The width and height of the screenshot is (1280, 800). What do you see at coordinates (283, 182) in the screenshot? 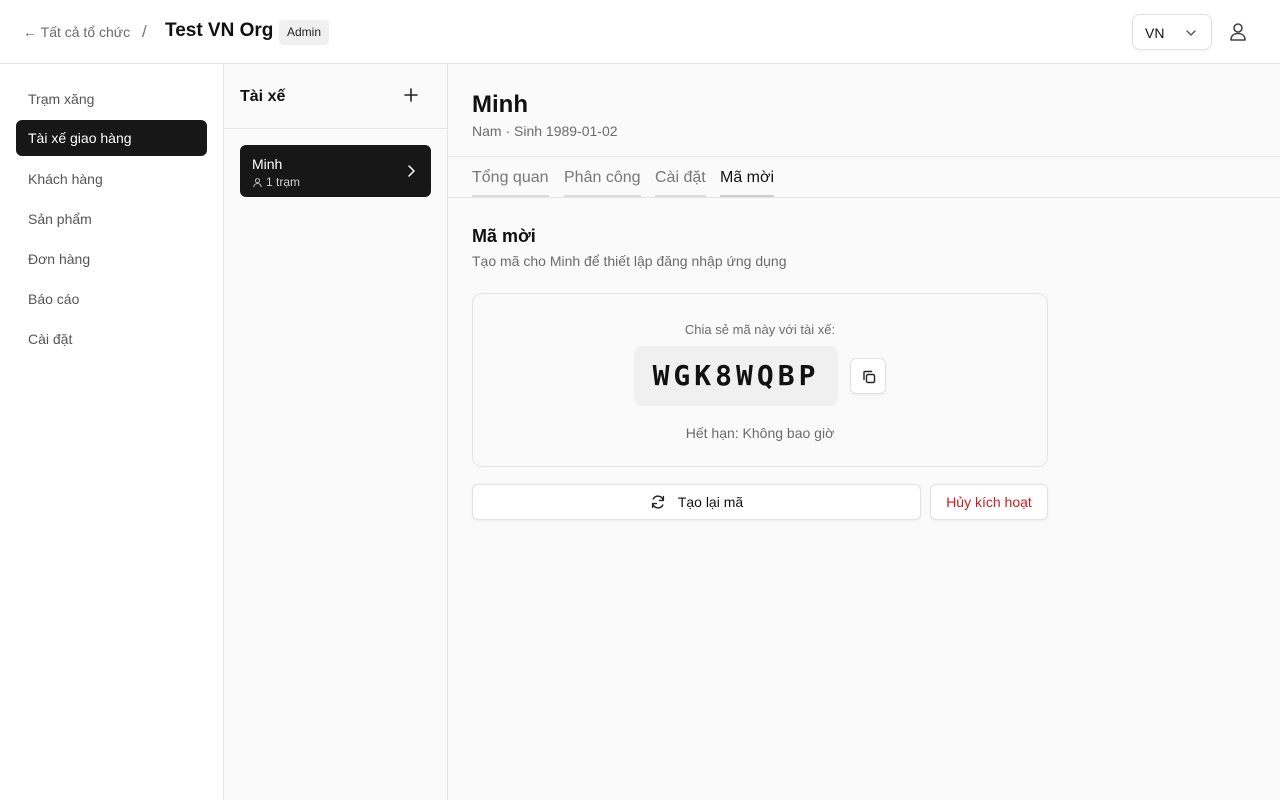
I see `driver-meta-text: 1 trạm` at bounding box center [283, 182].